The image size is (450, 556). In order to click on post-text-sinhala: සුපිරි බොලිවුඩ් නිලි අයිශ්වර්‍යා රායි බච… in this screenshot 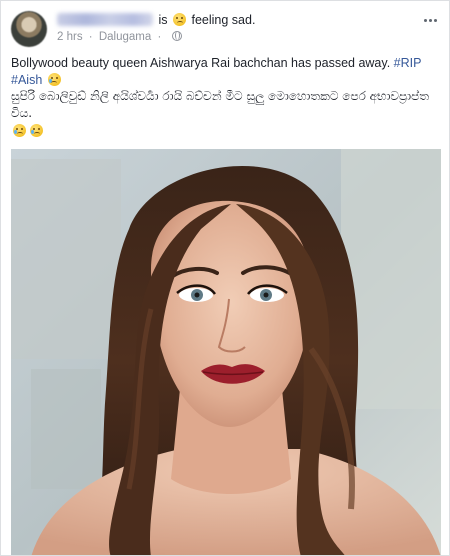, I will do `click(220, 104)`.